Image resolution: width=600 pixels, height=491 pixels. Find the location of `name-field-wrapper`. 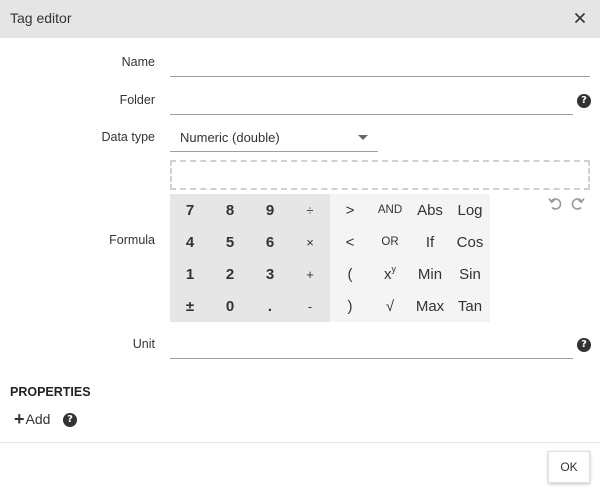

name-field-wrapper is located at coordinates (380, 64).